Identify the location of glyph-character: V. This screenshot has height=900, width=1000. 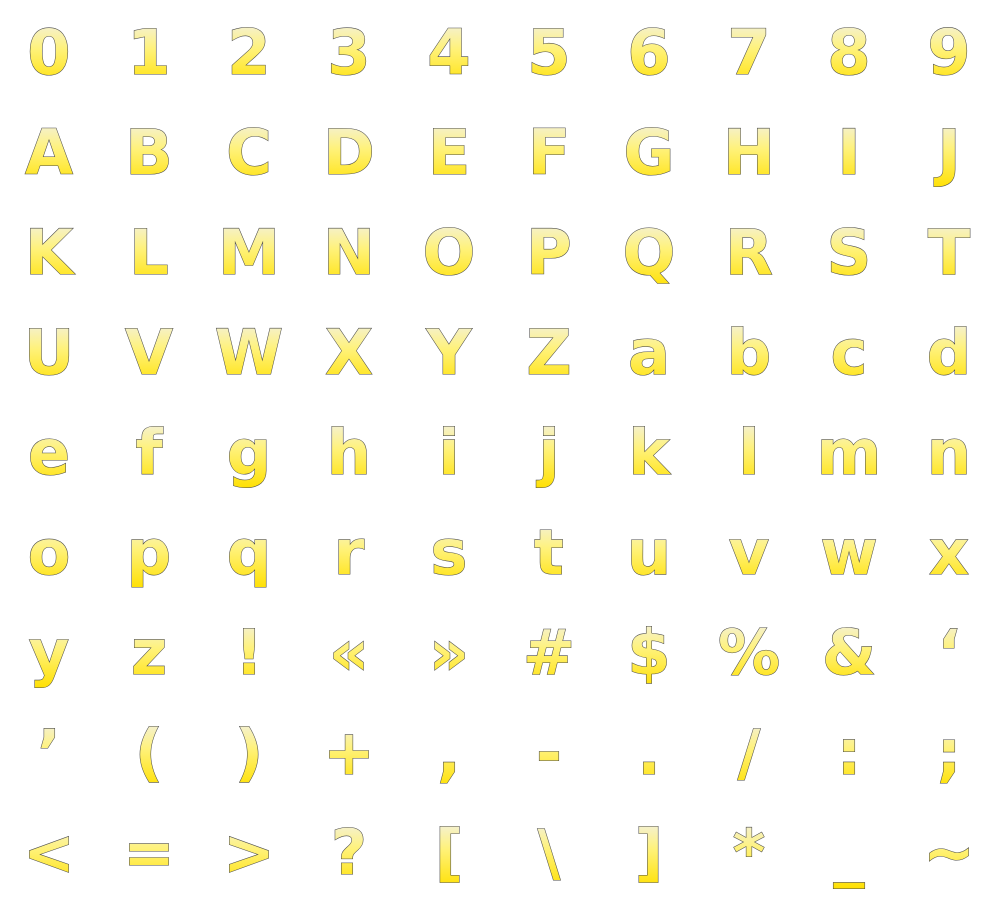
(149, 352).